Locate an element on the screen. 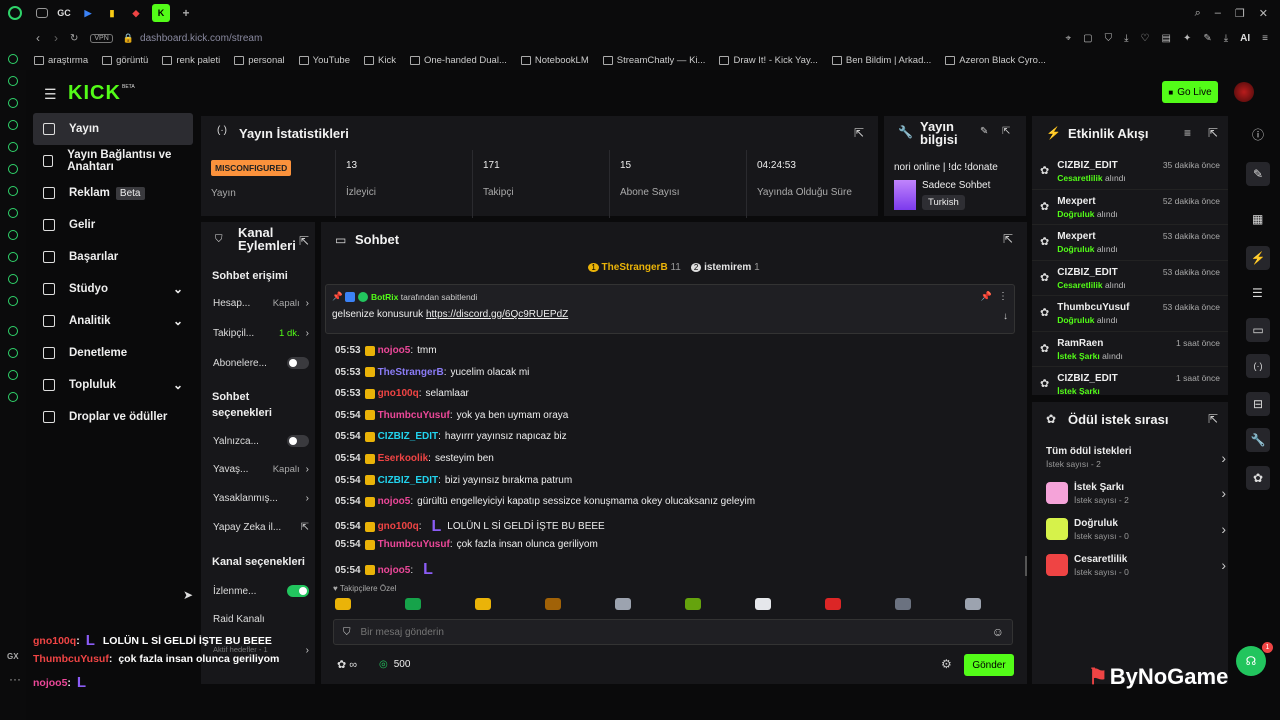 This screenshot has width=1280, height=720. sidebar-item: Droplar ve ödüller is located at coordinates (113, 417).